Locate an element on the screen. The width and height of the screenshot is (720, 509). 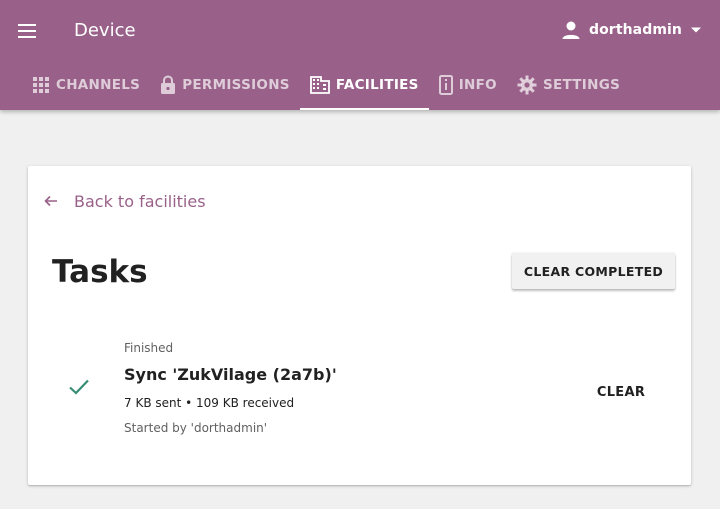
task-name: Sync 'ZukVilage (2a7b)' is located at coordinates (230, 374).